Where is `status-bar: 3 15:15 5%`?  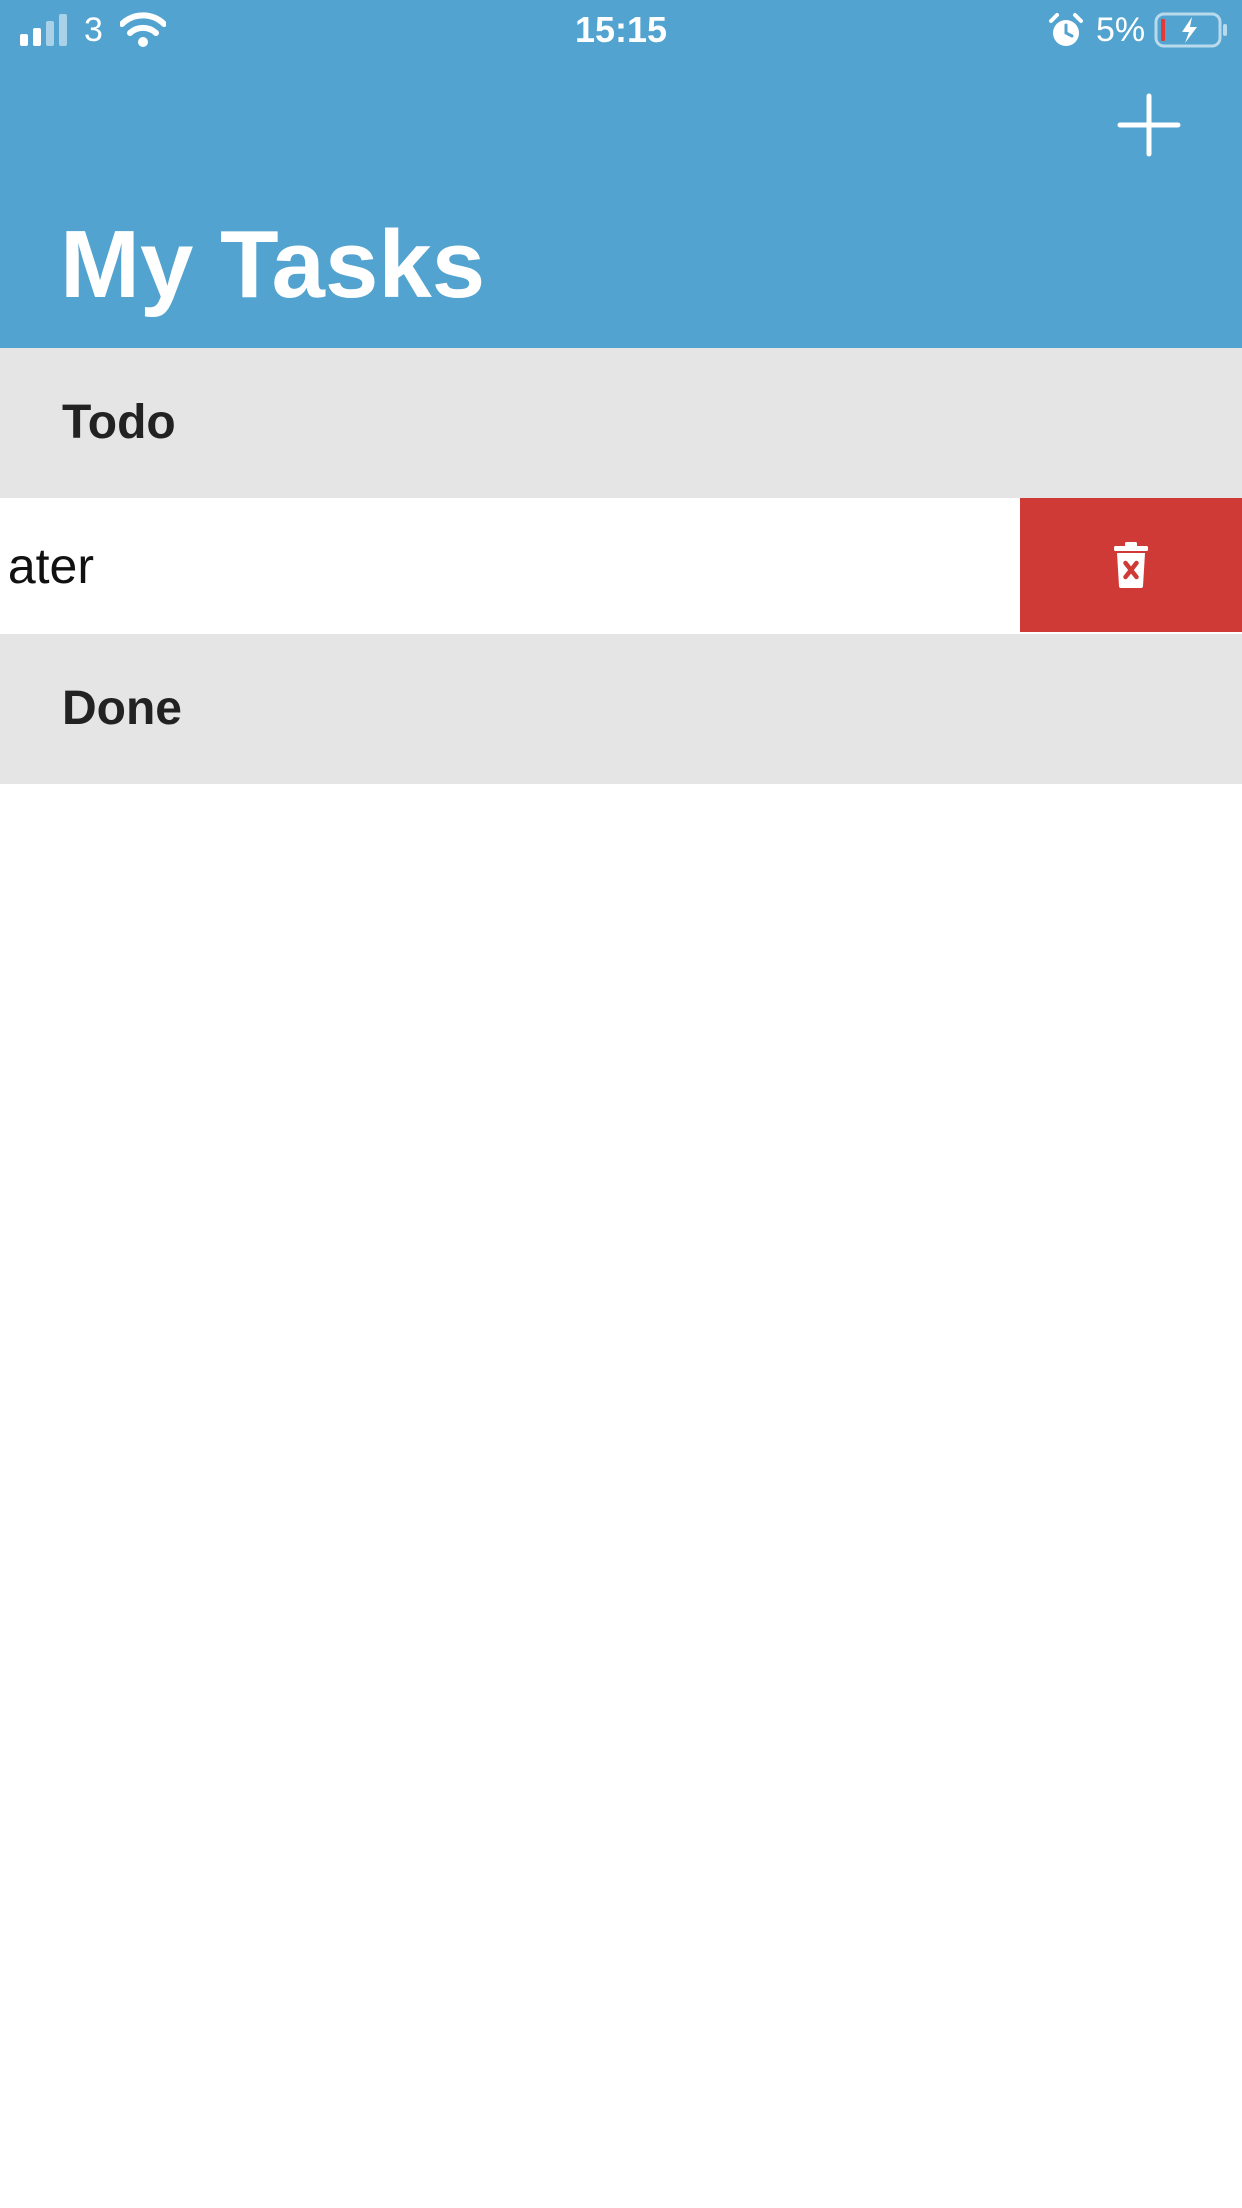
status-bar: 3 15:15 5% is located at coordinates (621, 31).